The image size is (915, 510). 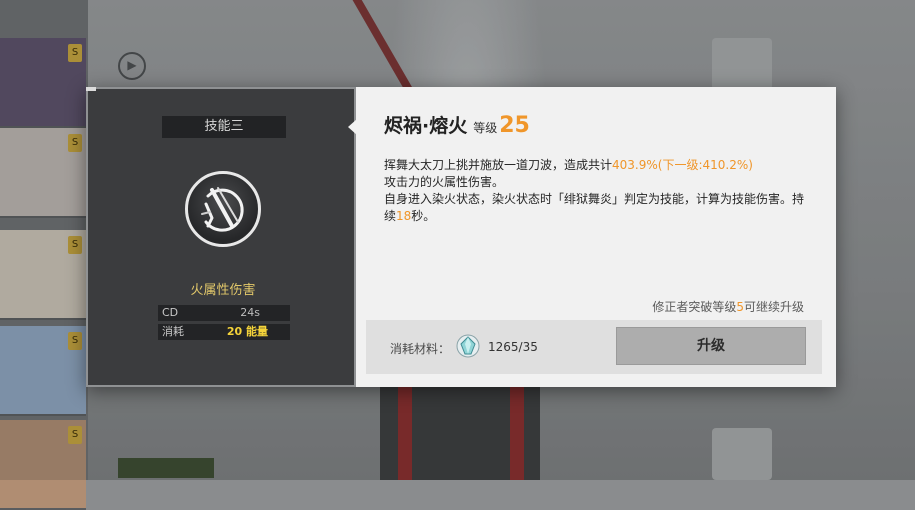 I want to click on energy-cost-value: 20 能量, so click(x=247, y=331).